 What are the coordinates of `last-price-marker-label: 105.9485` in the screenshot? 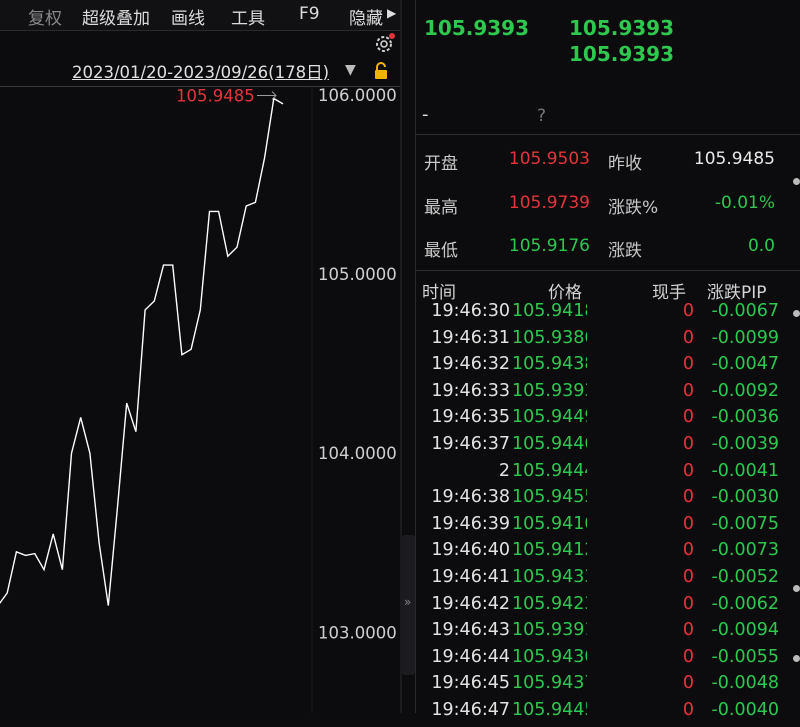 It's located at (215, 96).